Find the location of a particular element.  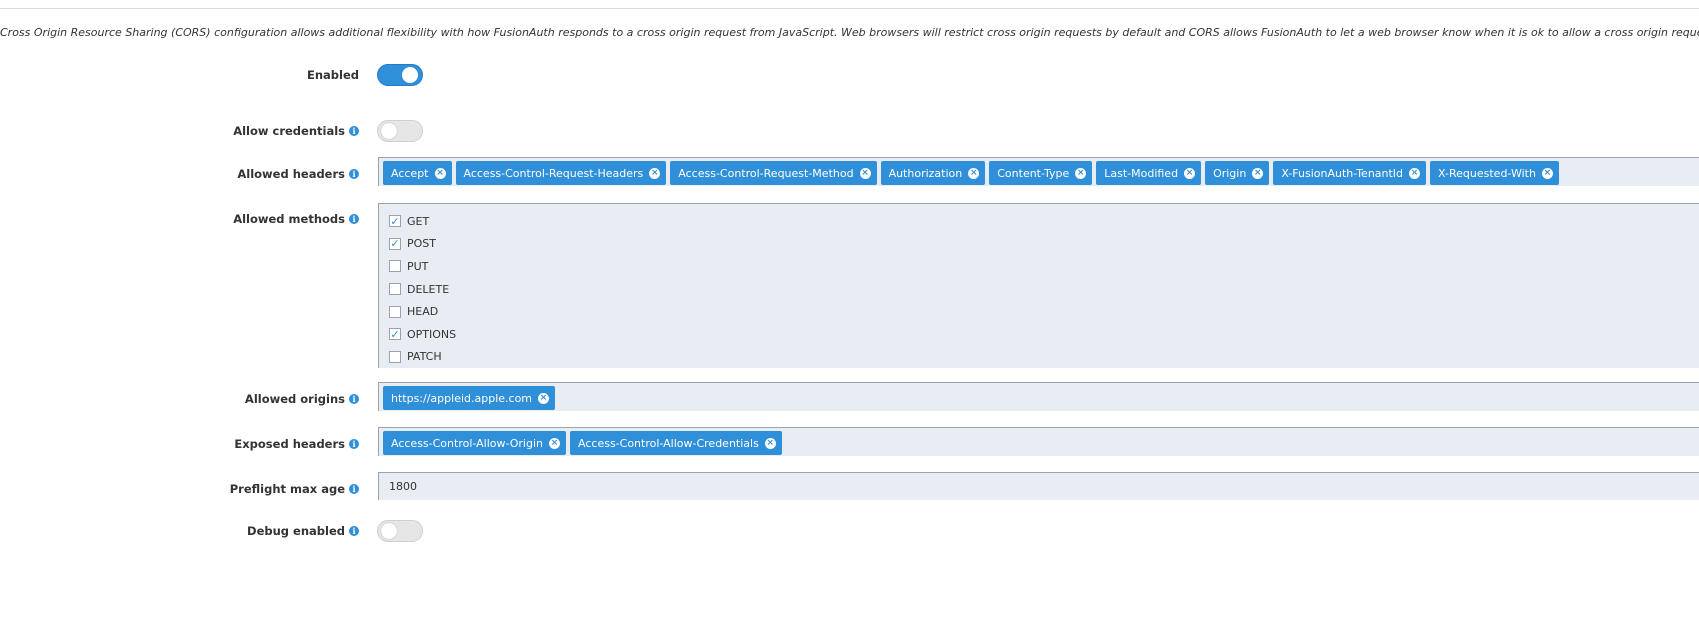

allowed-origins-field: https://appleid.apple.com × is located at coordinates (1038, 396).